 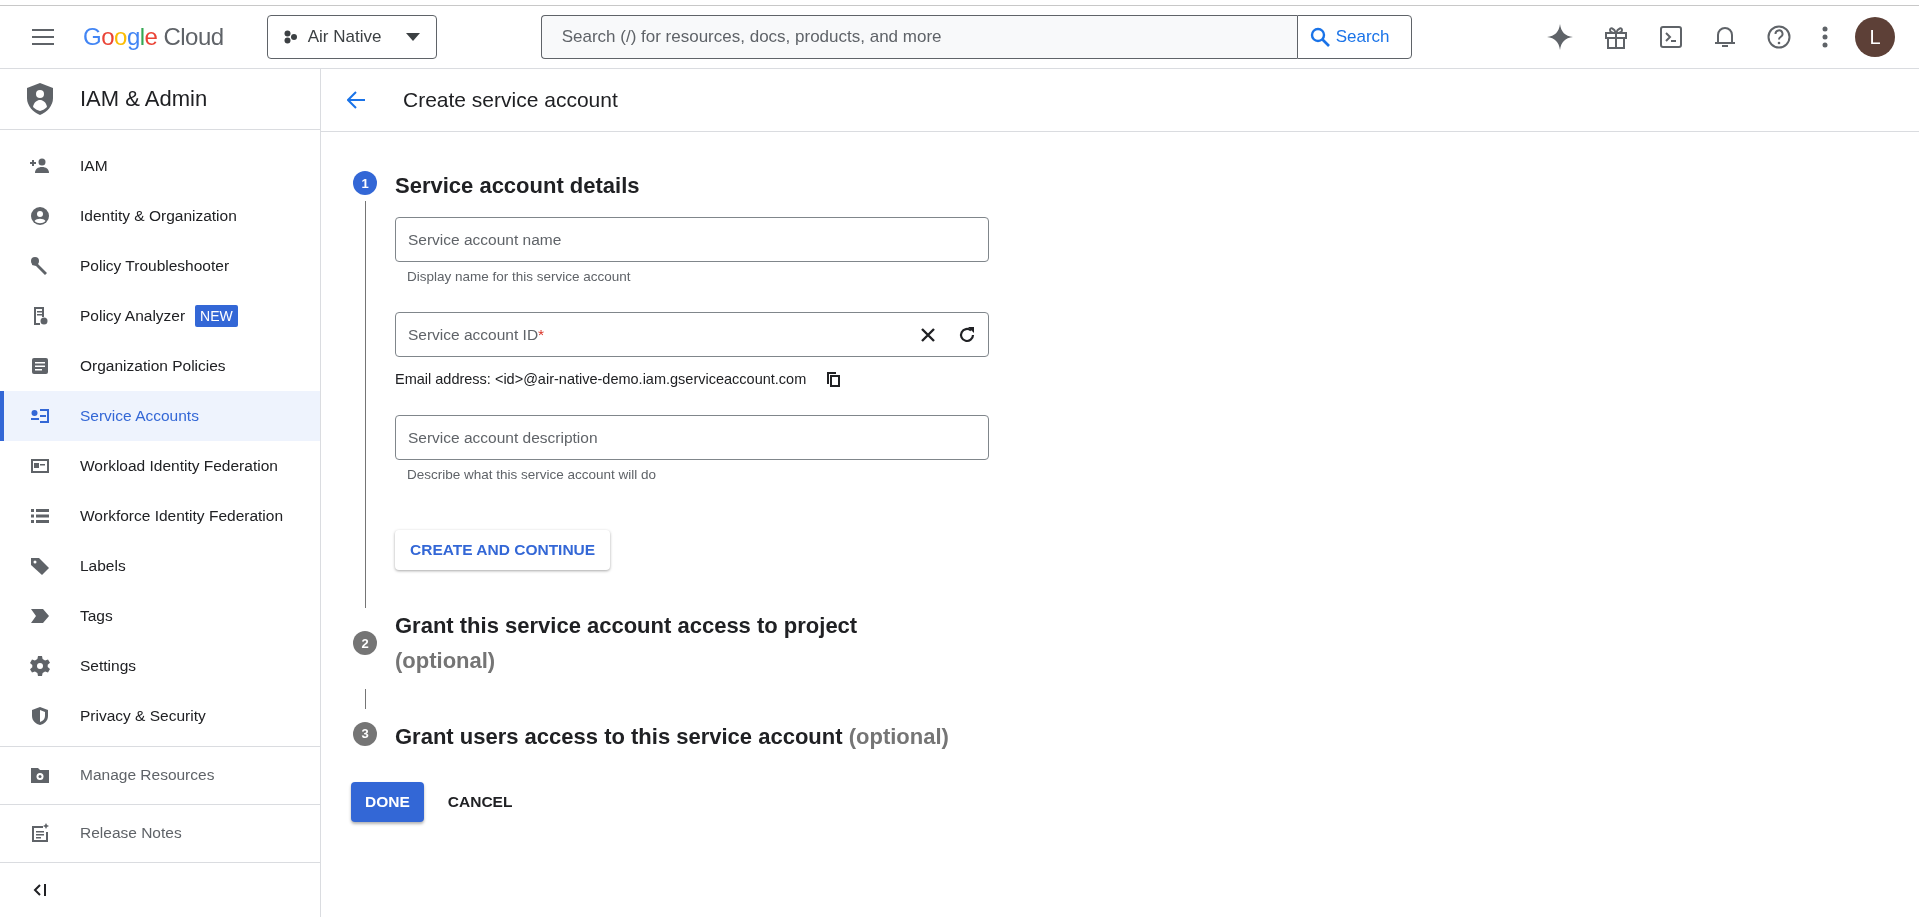 I want to click on search-field: Search (/) for resources, docs, products, and more, so click(x=918, y=37).